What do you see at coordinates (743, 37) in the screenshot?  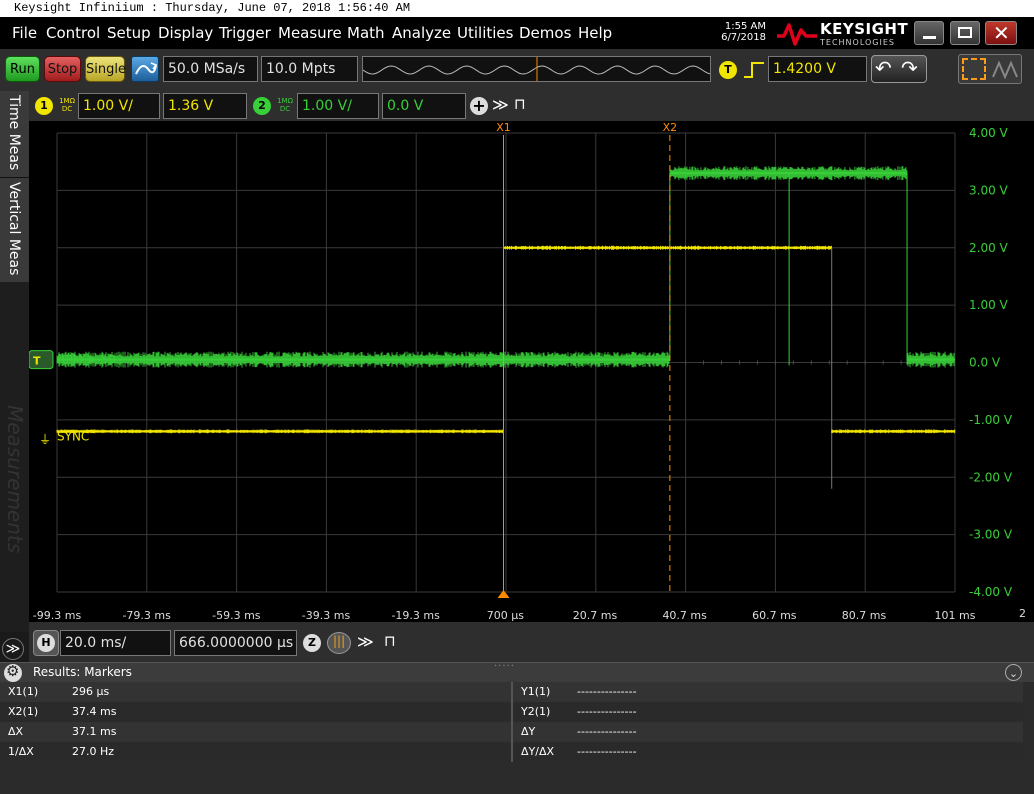 I see `clock-date: 6/7/2018` at bounding box center [743, 37].